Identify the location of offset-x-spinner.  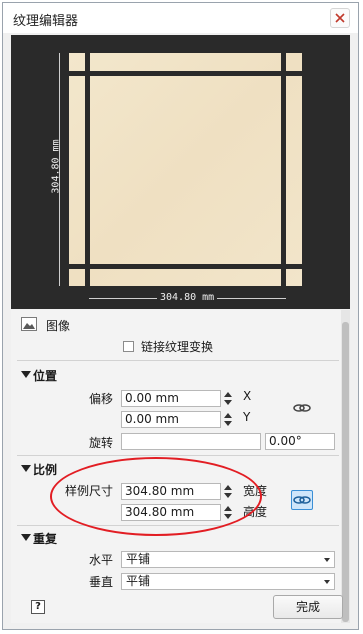
(228, 398).